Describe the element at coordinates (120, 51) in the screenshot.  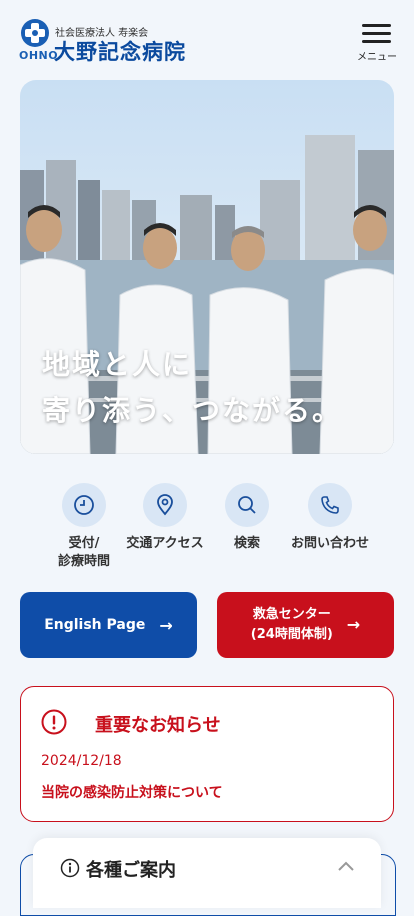
I see `logo-title: 大野記念病院` at that location.